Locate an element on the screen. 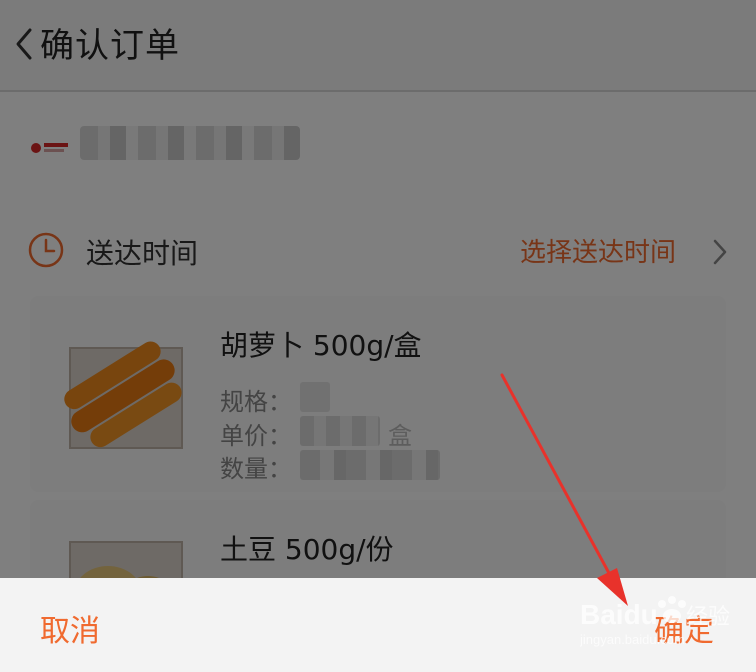  svg-text: jingyan.baidu.com is located at coordinates (632, 639).